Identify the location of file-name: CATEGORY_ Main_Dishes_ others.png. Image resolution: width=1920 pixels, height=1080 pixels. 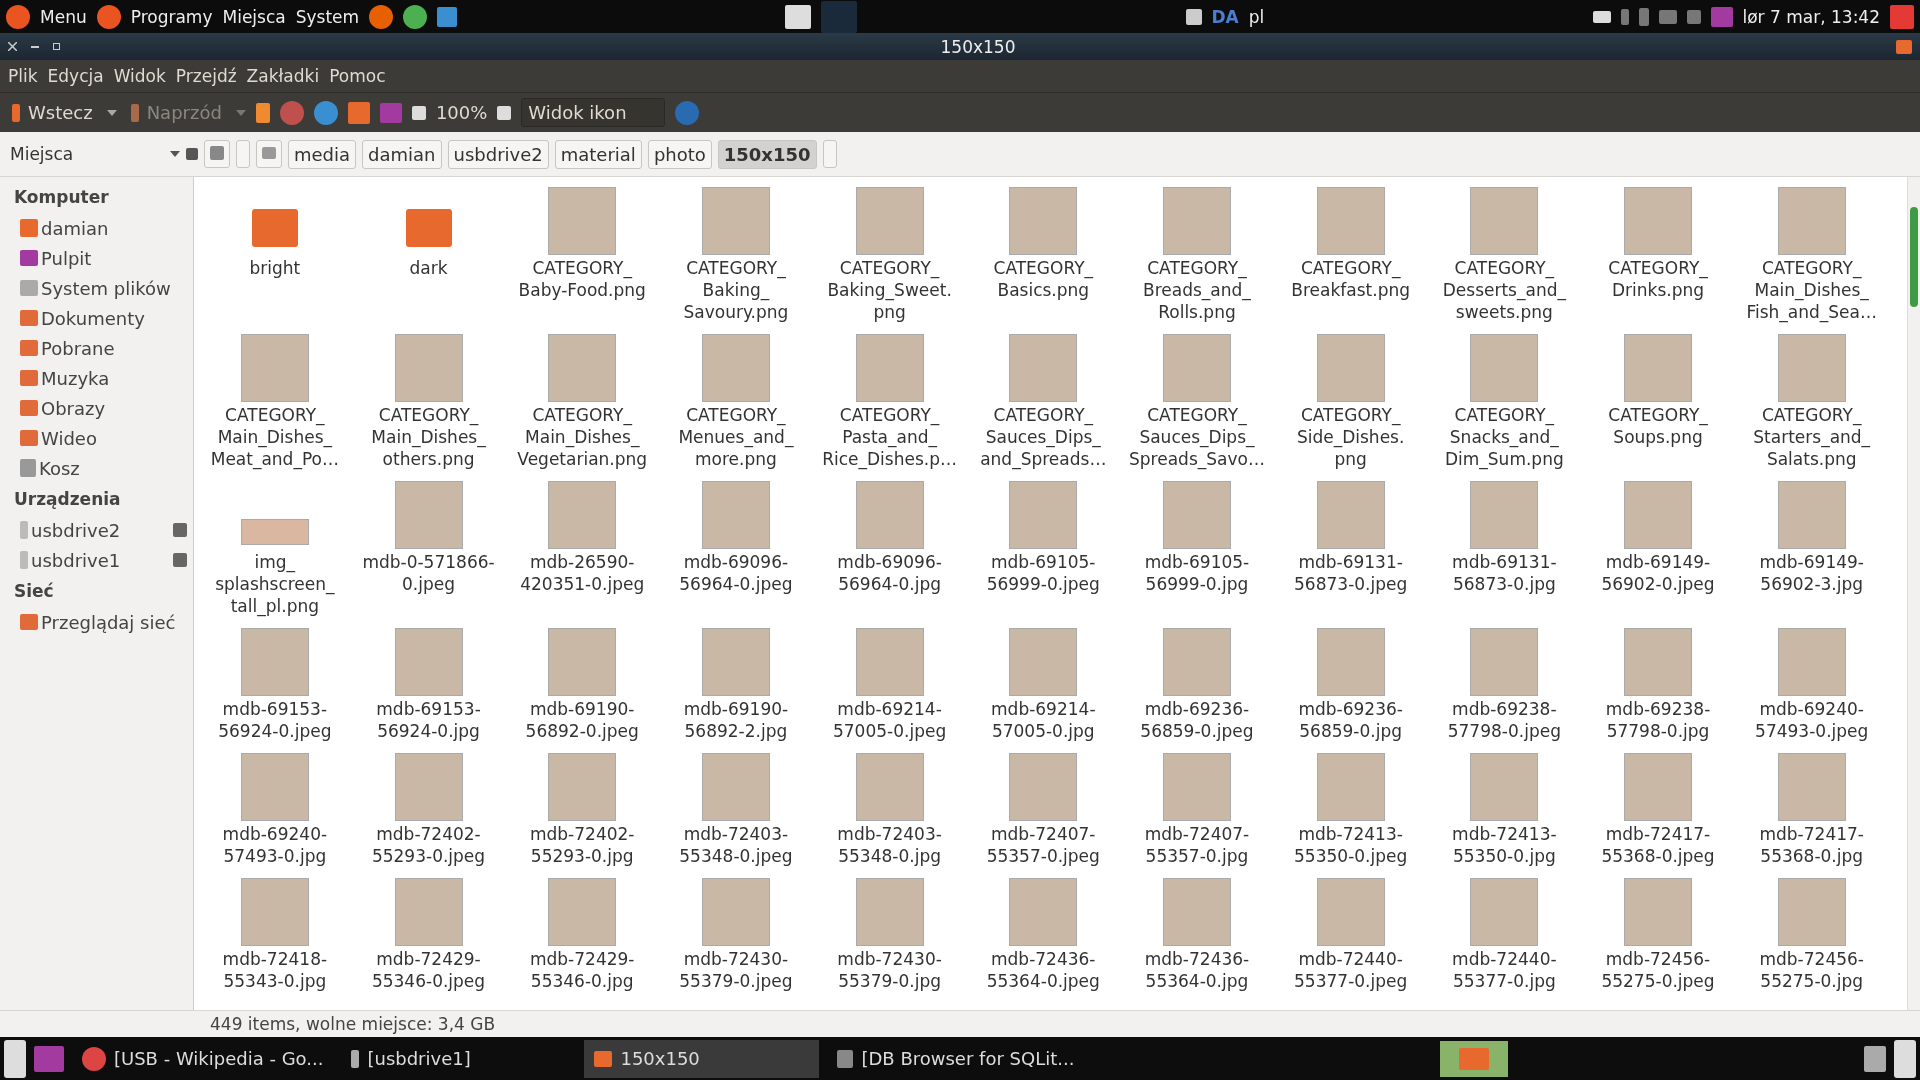
(428, 437).